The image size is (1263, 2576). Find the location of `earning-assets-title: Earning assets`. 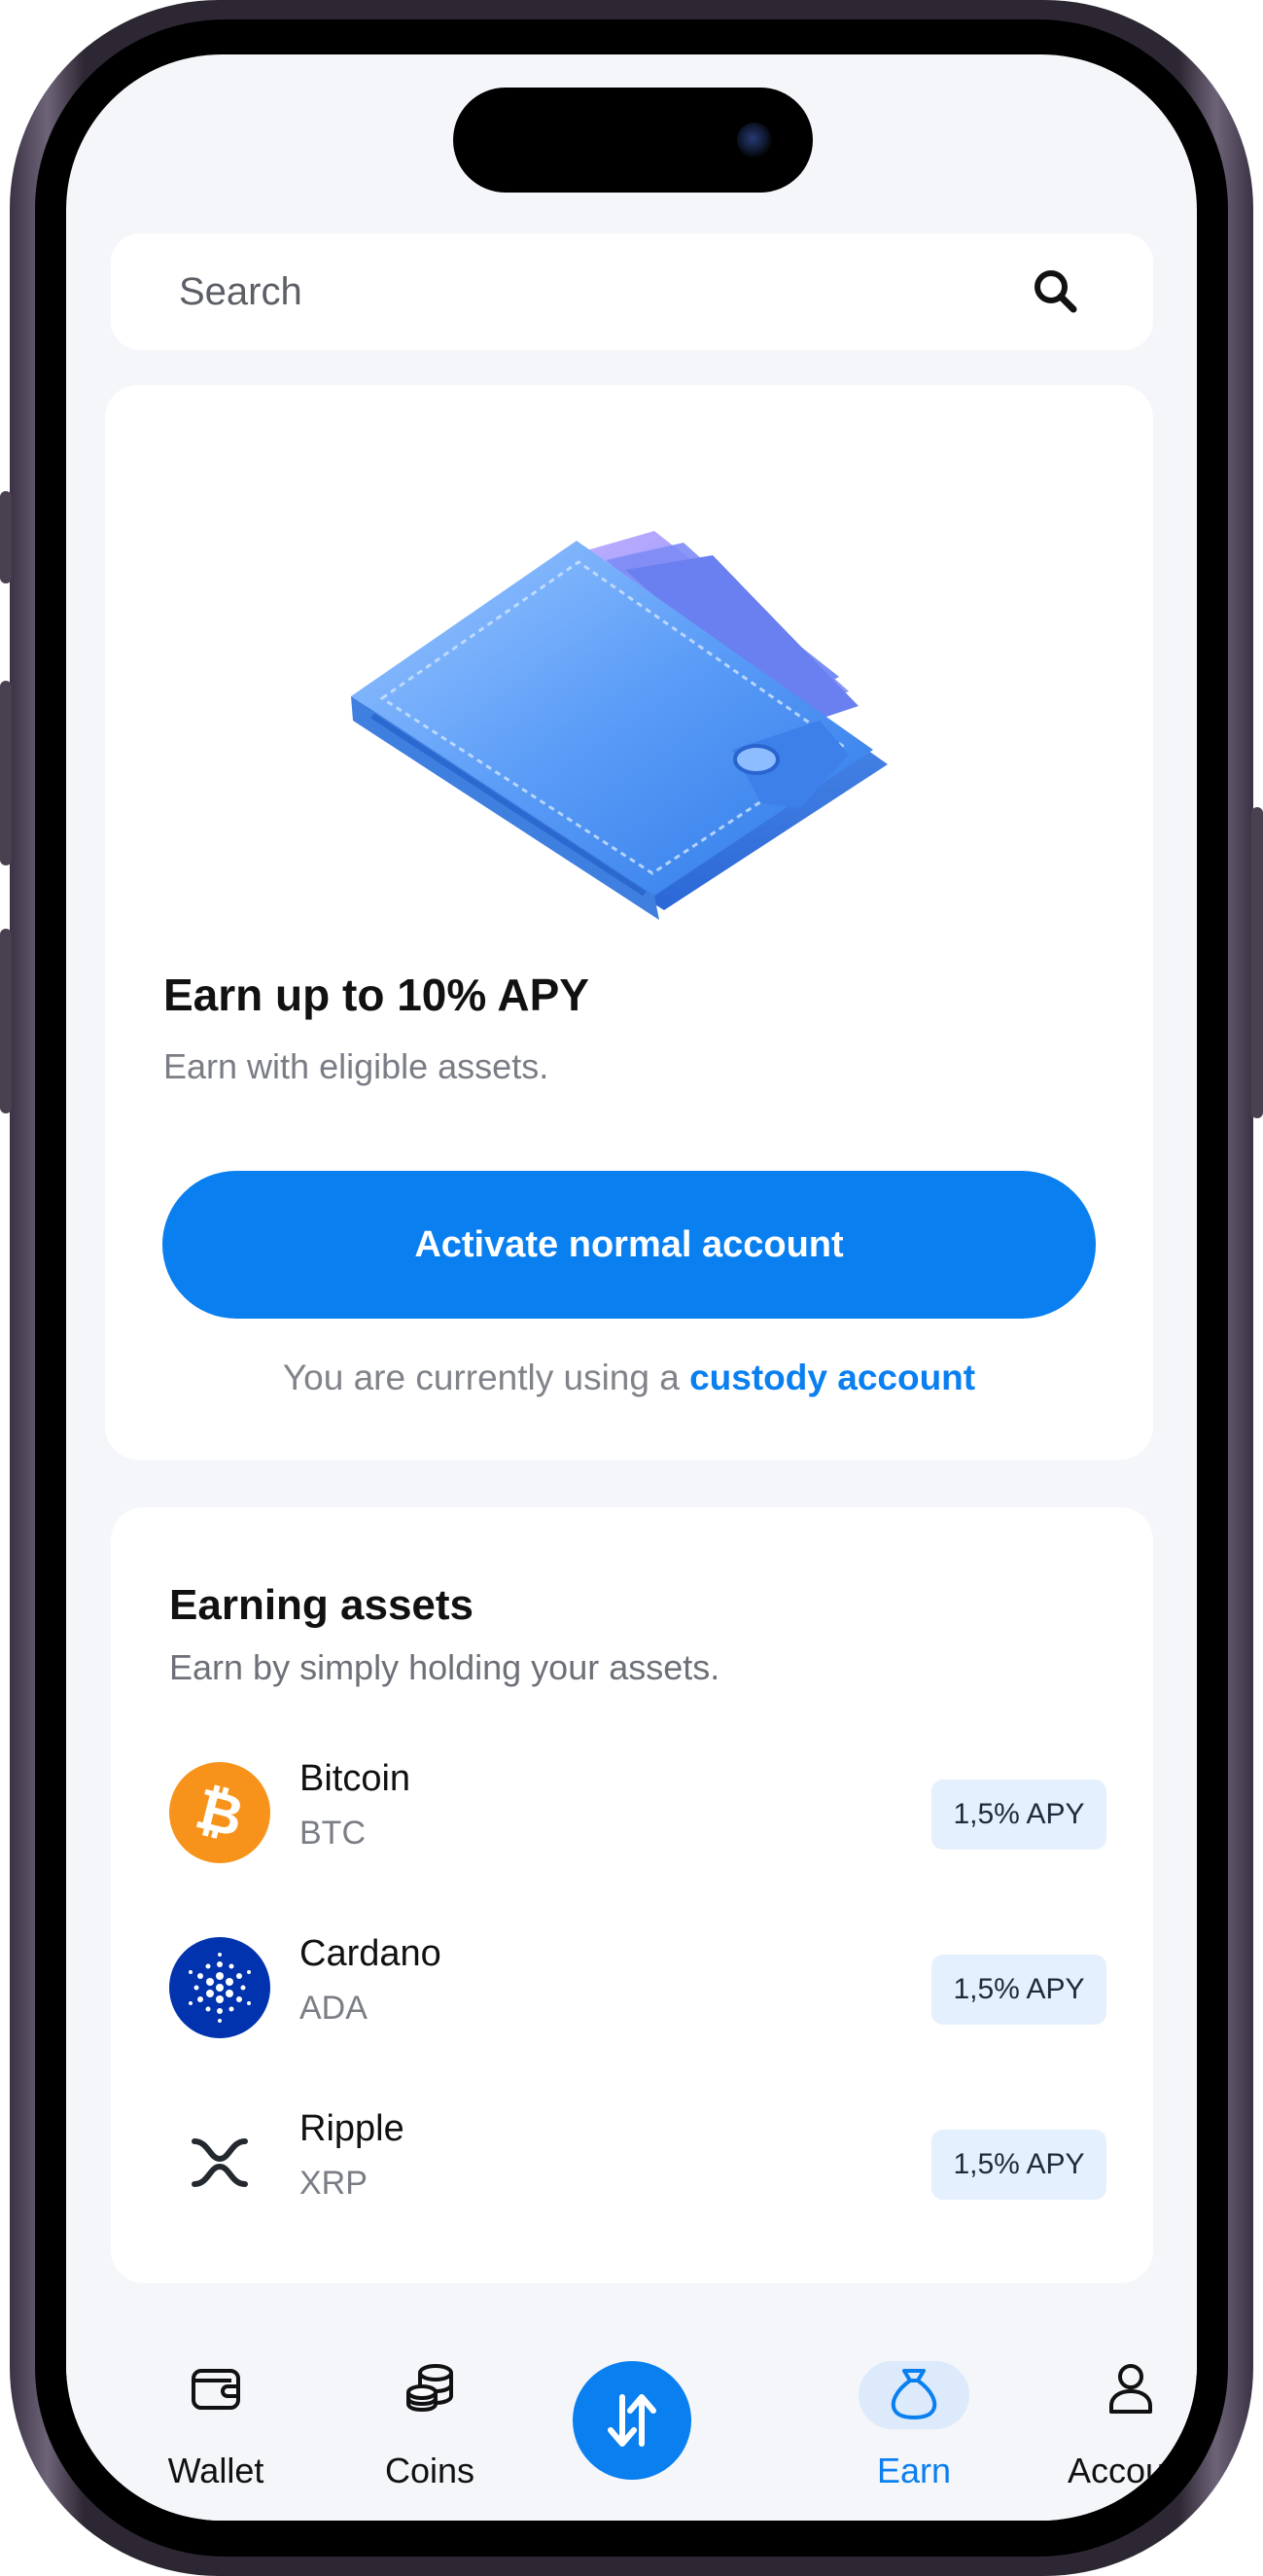

earning-assets-title: Earning assets is located at coordinates (321, 1605).